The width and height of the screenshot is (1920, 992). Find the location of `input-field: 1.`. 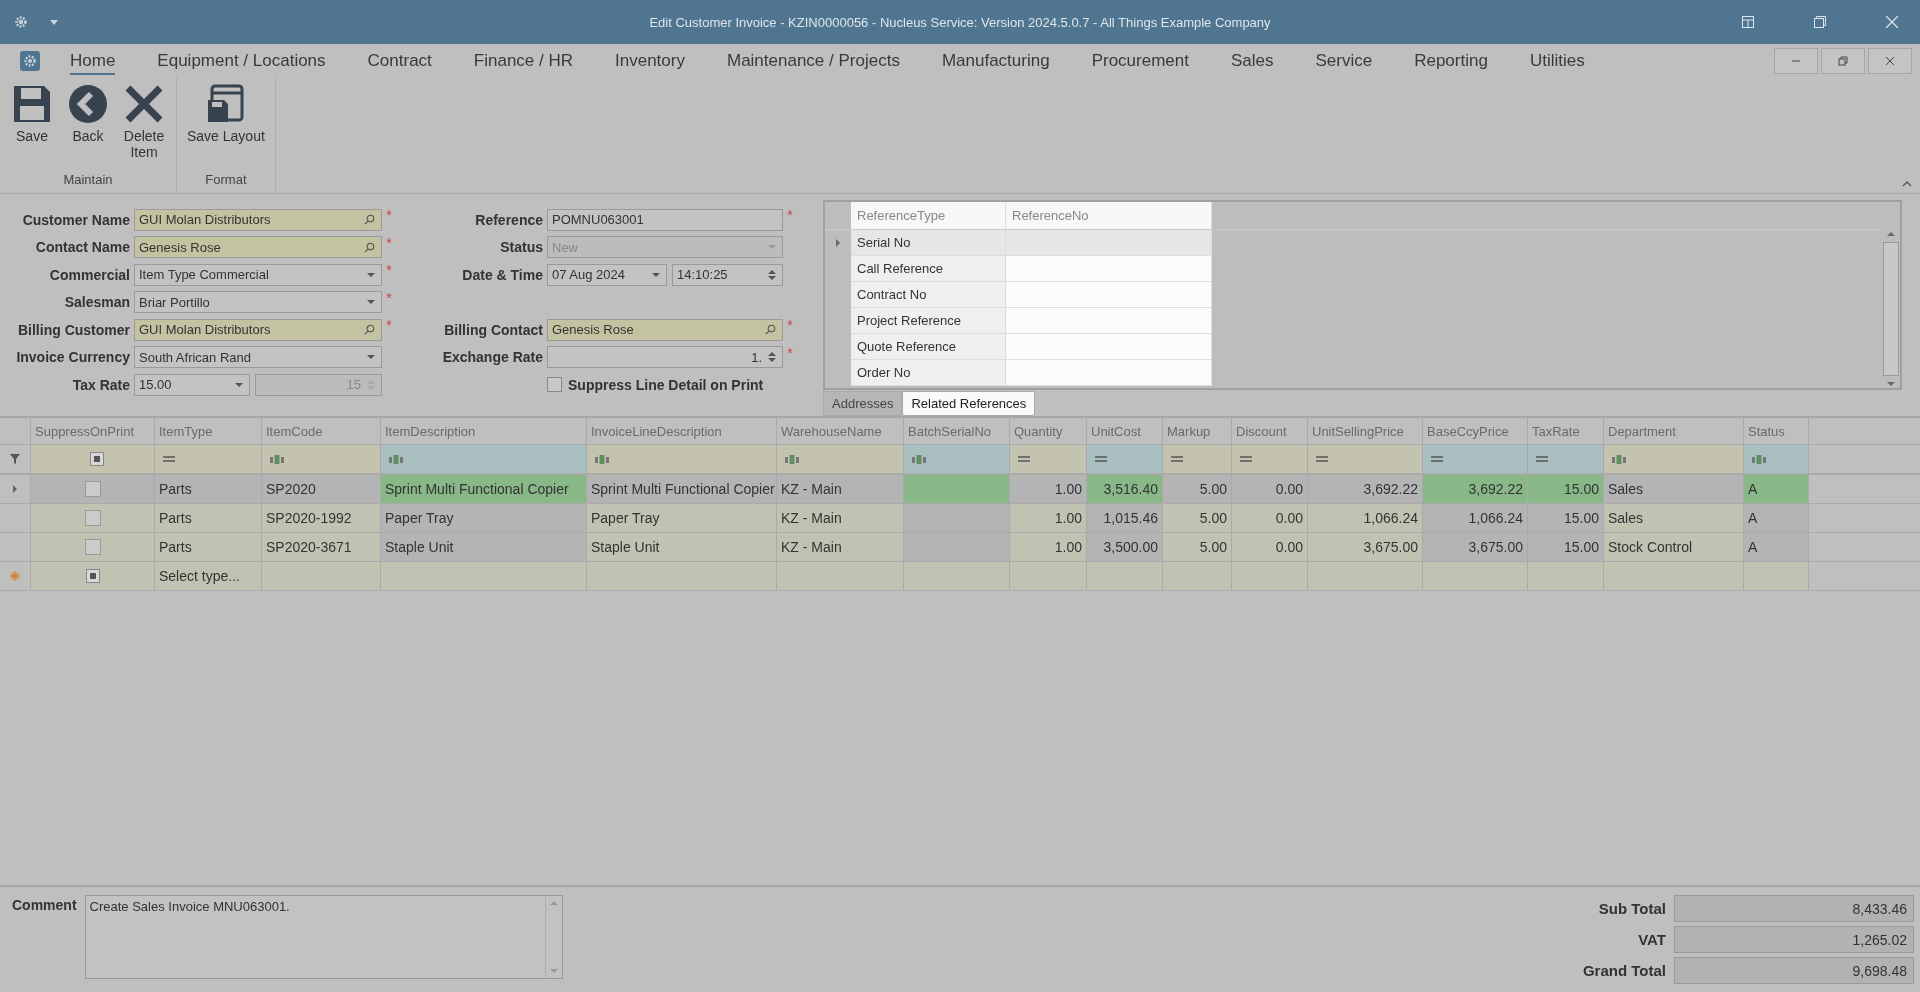

input-field: 1. is located at coordinates (665, 357).